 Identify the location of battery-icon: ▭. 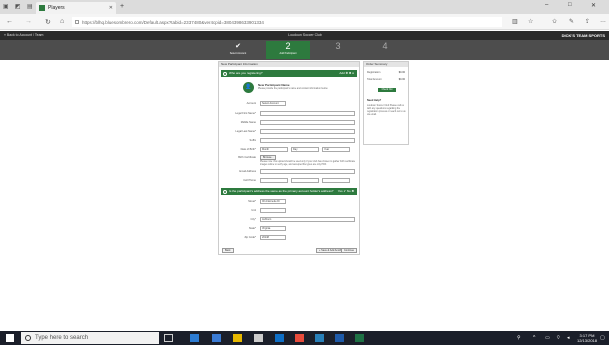
(547, 338).